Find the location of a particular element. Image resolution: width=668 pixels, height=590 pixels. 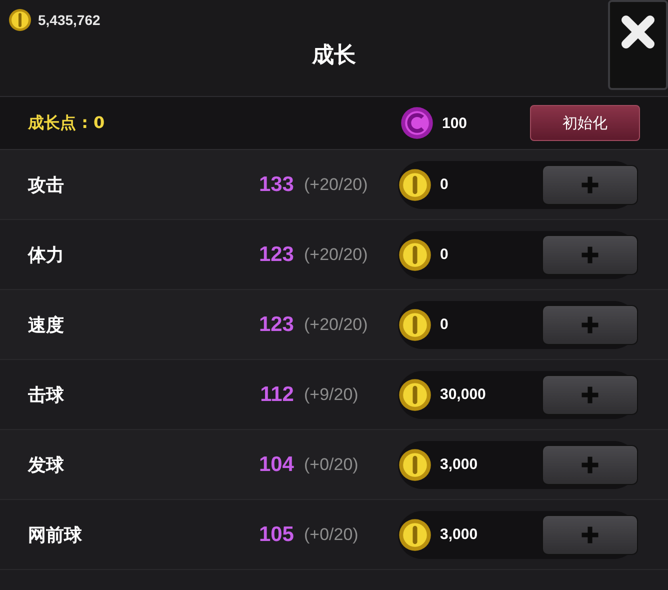

stat-name: 体力 is located at coordinates (46, 255).